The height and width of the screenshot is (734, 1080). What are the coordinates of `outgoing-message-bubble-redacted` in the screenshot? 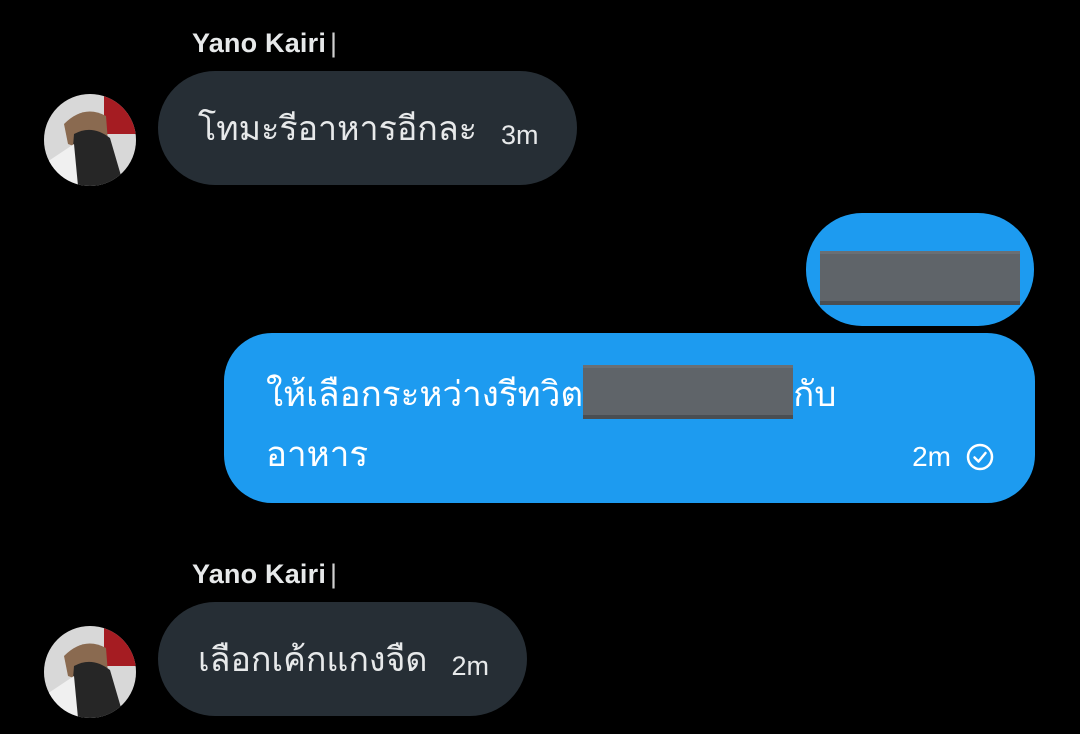 It's located at (920, 269).